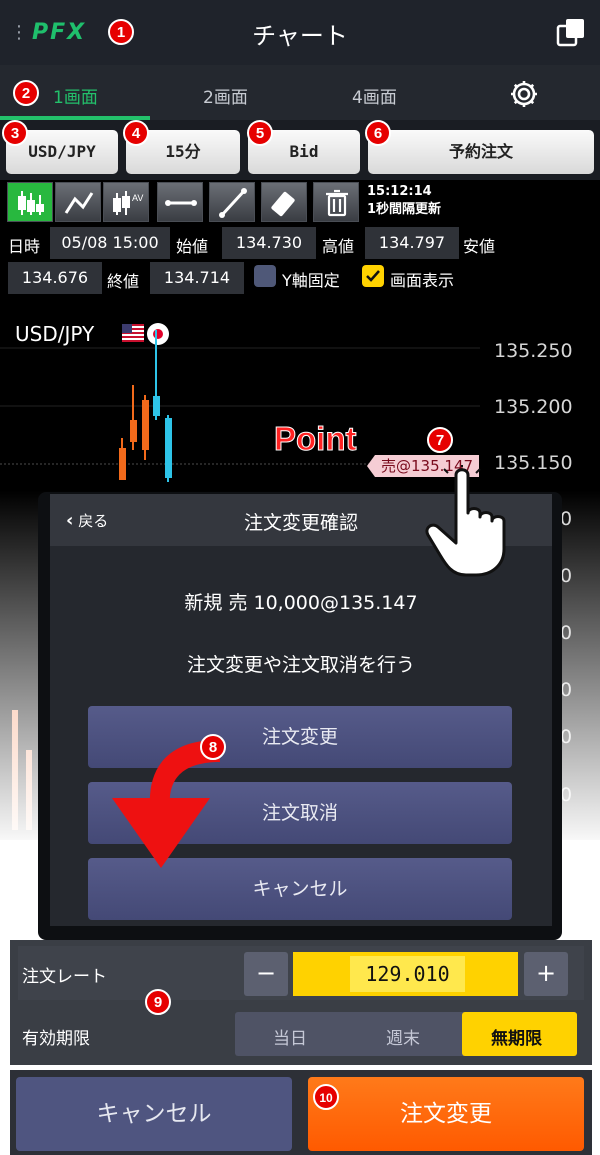  Describe the element at coordinates (524, 94) in the screenshot. I see `gear-icon` at that location.